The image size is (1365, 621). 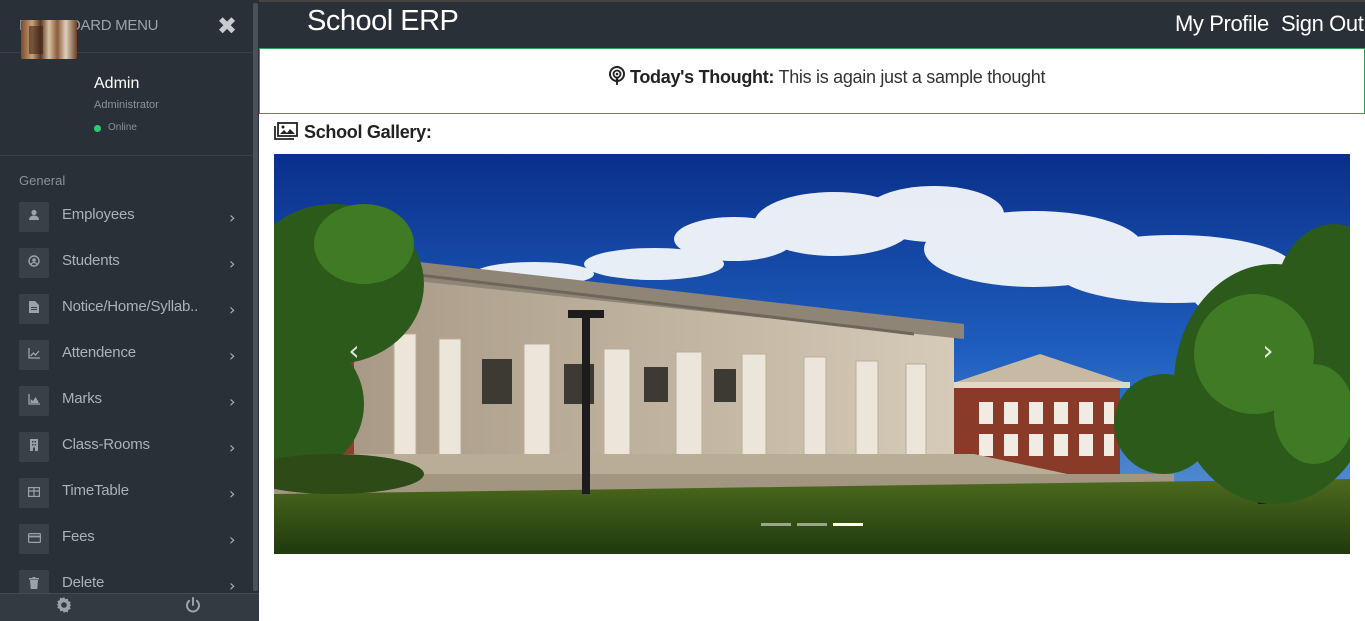 I want to click on power-icon, so click(x=193, y=607).